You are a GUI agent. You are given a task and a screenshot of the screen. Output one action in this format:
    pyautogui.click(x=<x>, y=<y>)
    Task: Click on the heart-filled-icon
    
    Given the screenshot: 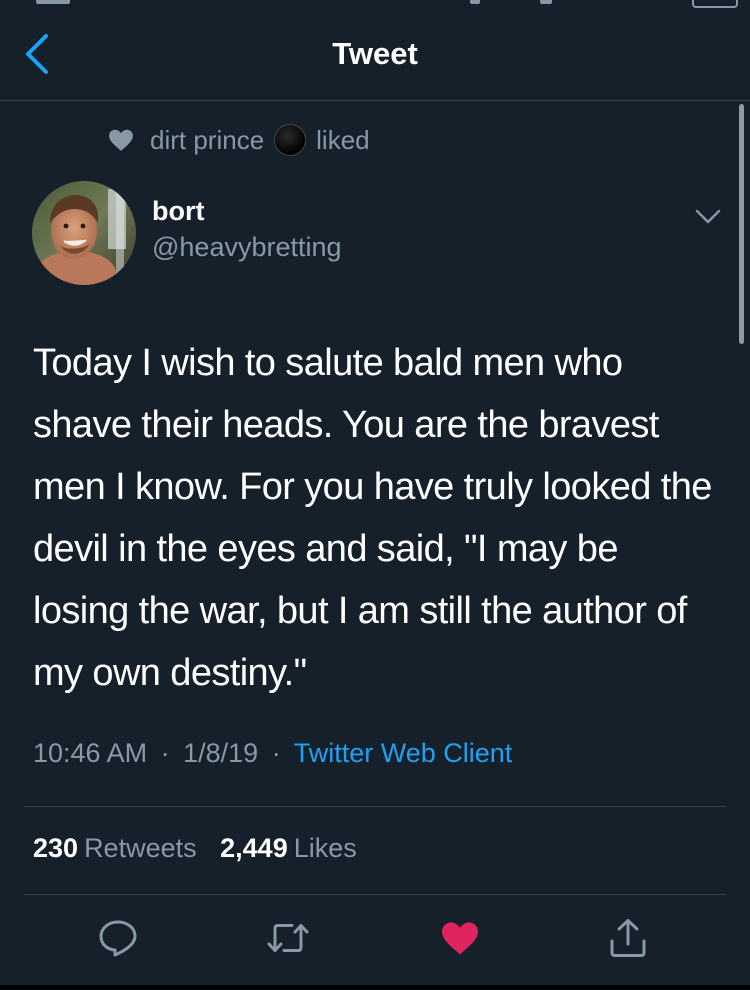 What is the action you would take?
    pyautogui.click(x=460, y=938)
    